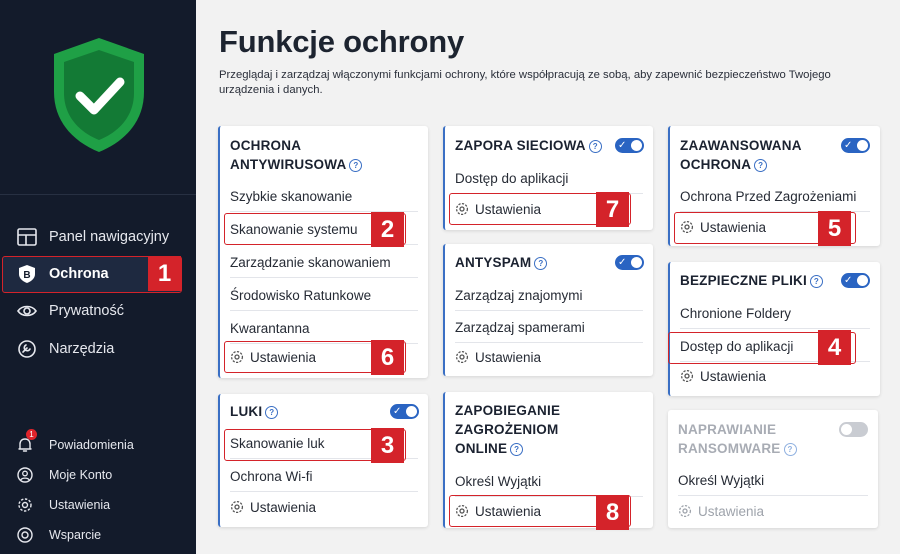 The height and width of the screenshot is (554, 900). What do you see at coordinates (507, 429) in the screenshot?
I see `card-title-line: ZAGROŻENIOM` at bounding box center [507, 429].